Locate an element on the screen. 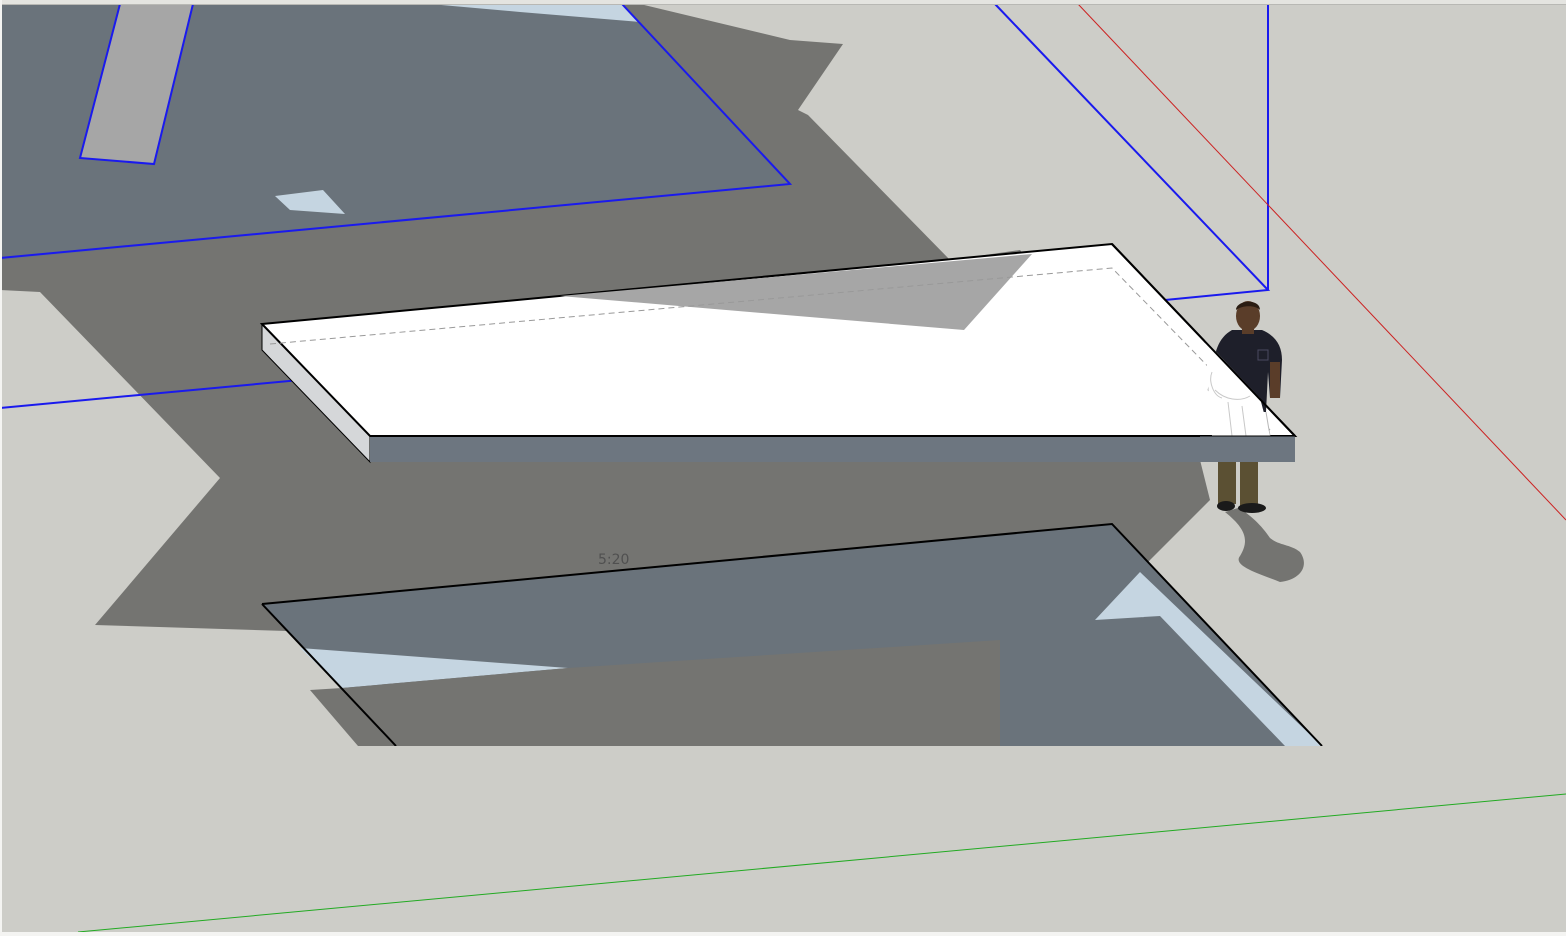 This screenshot has height=936, width=1566. slab-front-face-overlay is located at coordinates (1247, 449).